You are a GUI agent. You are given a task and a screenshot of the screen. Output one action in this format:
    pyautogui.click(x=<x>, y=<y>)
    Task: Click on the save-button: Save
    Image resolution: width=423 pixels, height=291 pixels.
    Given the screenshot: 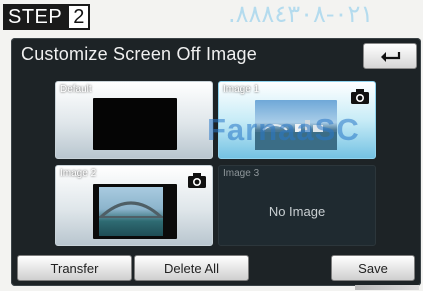 What is the action you would take?
    pyautogui.click(x=373, y=268)
    